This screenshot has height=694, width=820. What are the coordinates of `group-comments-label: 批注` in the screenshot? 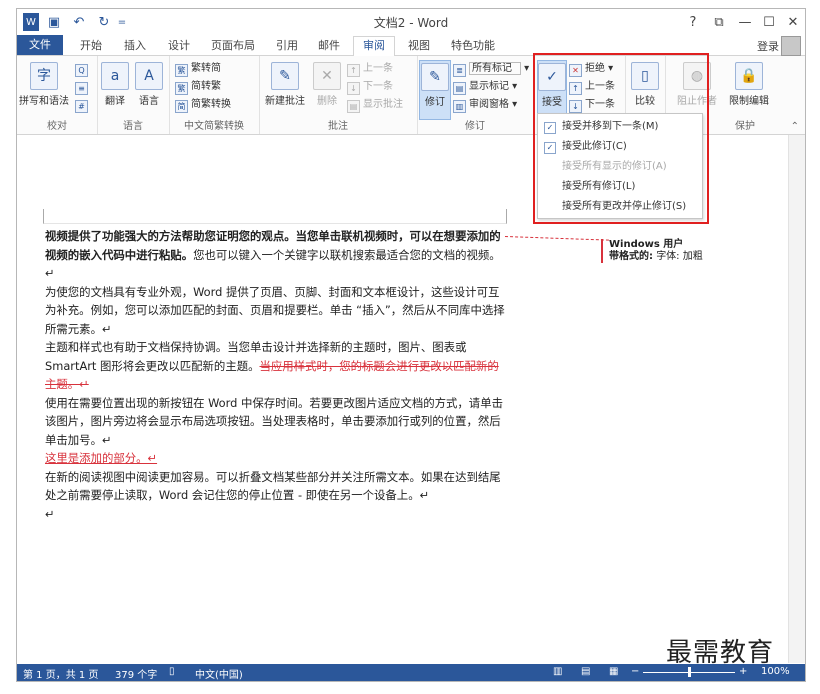 It's located at (338, 126).